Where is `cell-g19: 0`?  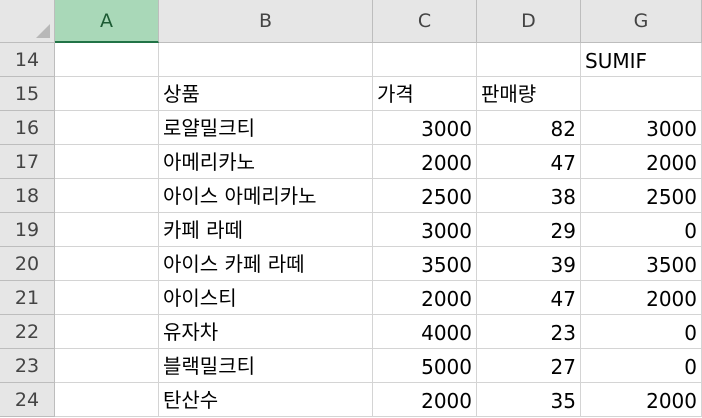 cell-g19: 0 is located at coordinates (641, 230).